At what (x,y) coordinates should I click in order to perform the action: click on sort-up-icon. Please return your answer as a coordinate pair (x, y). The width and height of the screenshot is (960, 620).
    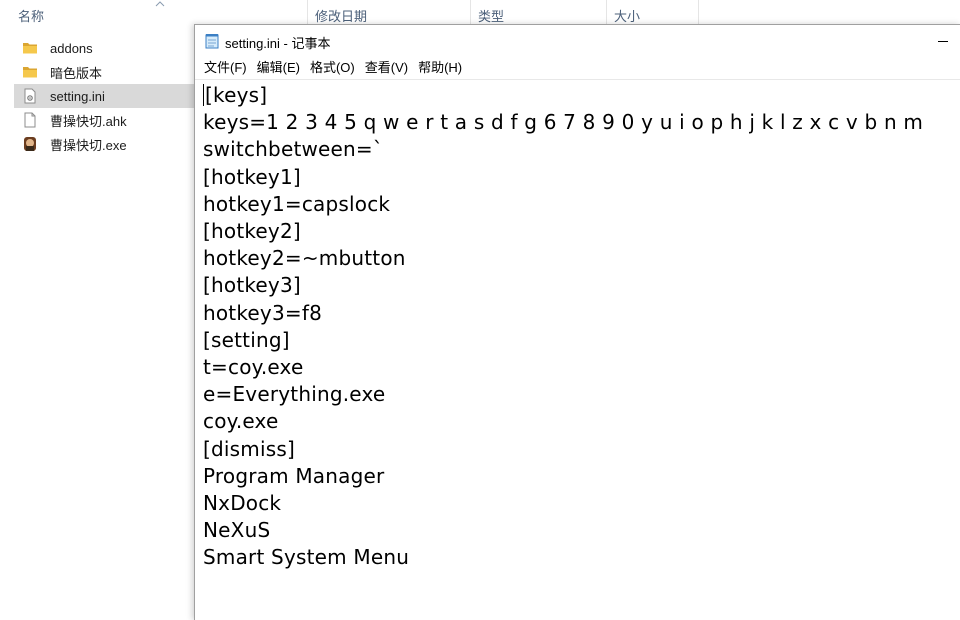
    Looking at the image, I should click on (160, 4).